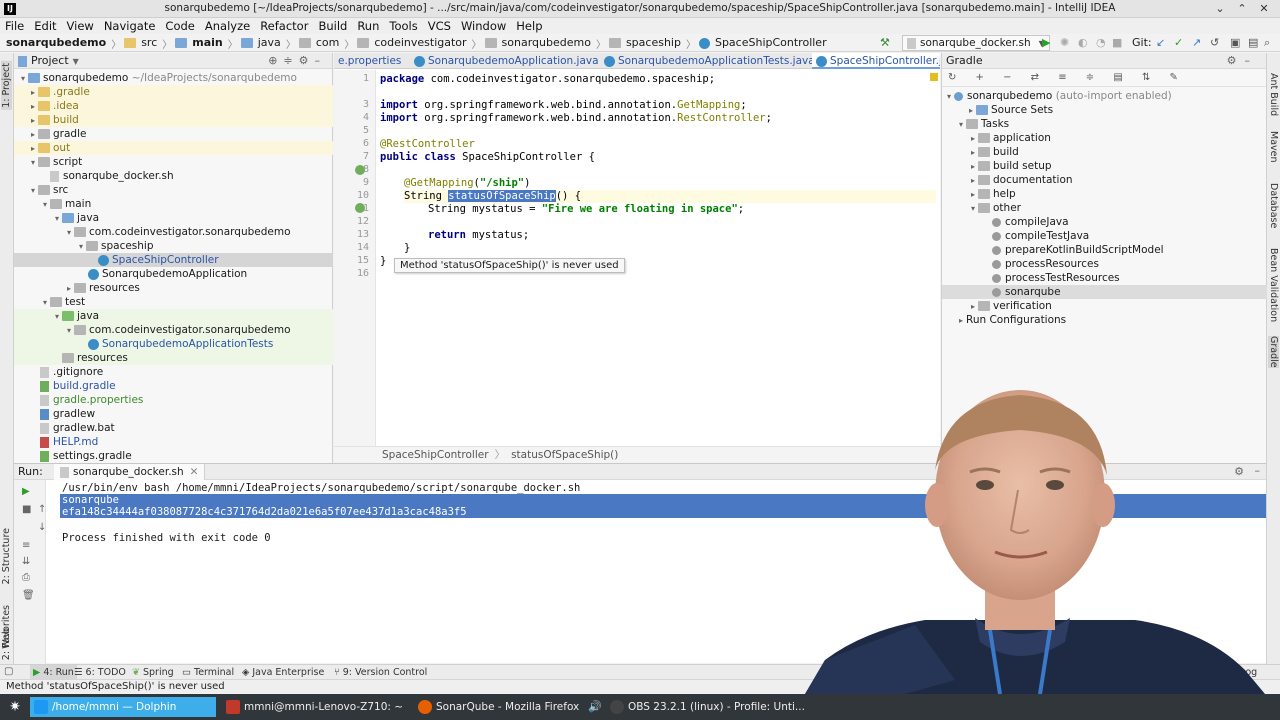  I want to click on run-config-select: sonarqube_docker.sh ▼, so click(976, 43).